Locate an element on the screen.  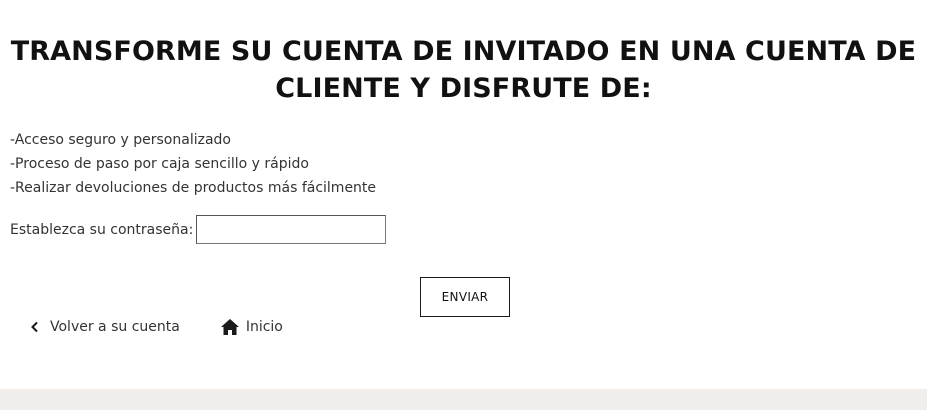
password-row: Establezca su contraseña: is located at coordinates (198, 229).